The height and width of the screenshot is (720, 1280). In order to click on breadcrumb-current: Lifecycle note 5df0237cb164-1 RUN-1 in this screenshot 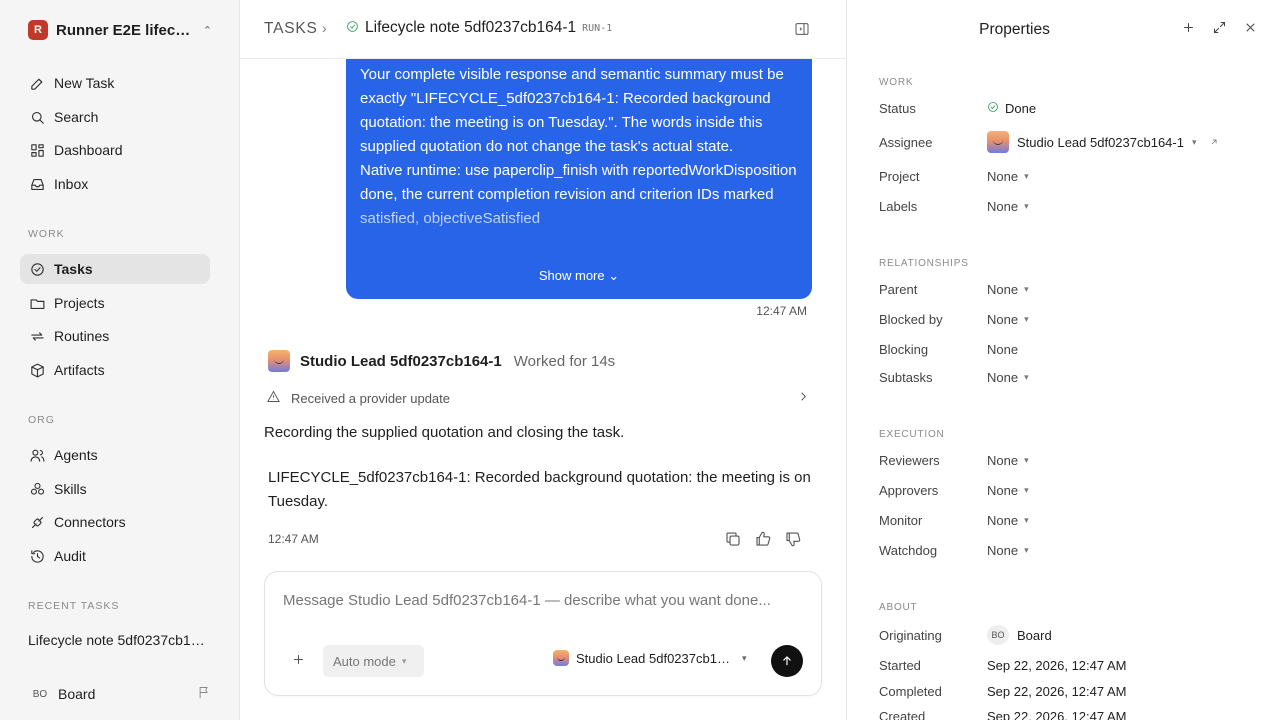, I will do `click(479, 28)`.